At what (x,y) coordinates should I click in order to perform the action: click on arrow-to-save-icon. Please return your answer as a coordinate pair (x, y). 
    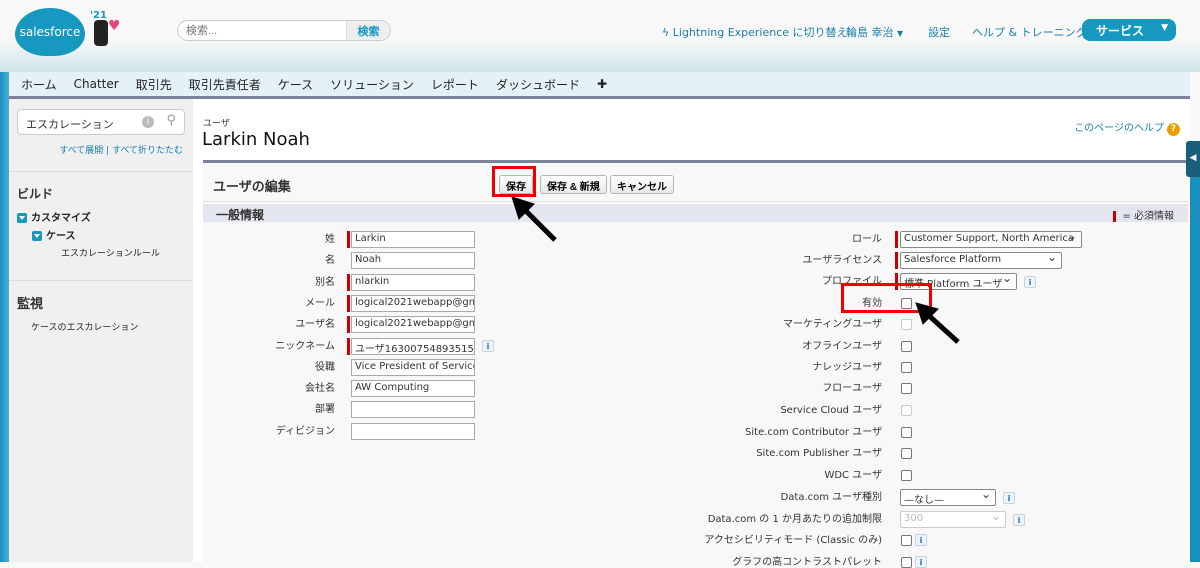
    Looking at the image, I should click on (534, 219).